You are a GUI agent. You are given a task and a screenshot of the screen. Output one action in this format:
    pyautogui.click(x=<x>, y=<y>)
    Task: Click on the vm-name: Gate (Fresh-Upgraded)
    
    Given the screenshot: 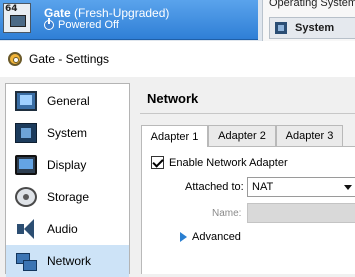 What is the action you would take?
    pyautogui.click(x=106, y=13)
    